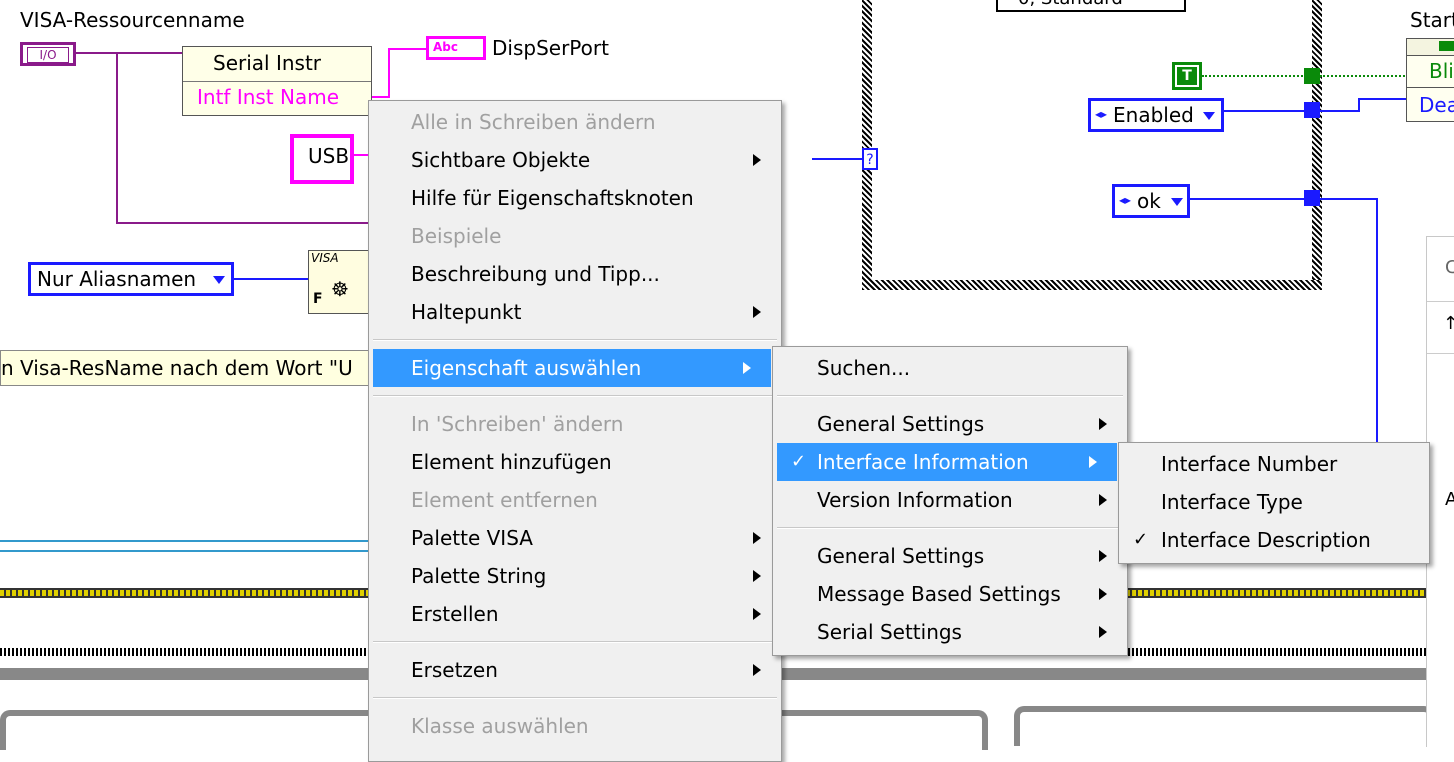  I want to click on property-node: Serial Instr Intf Inst Name, so click(277, 81).